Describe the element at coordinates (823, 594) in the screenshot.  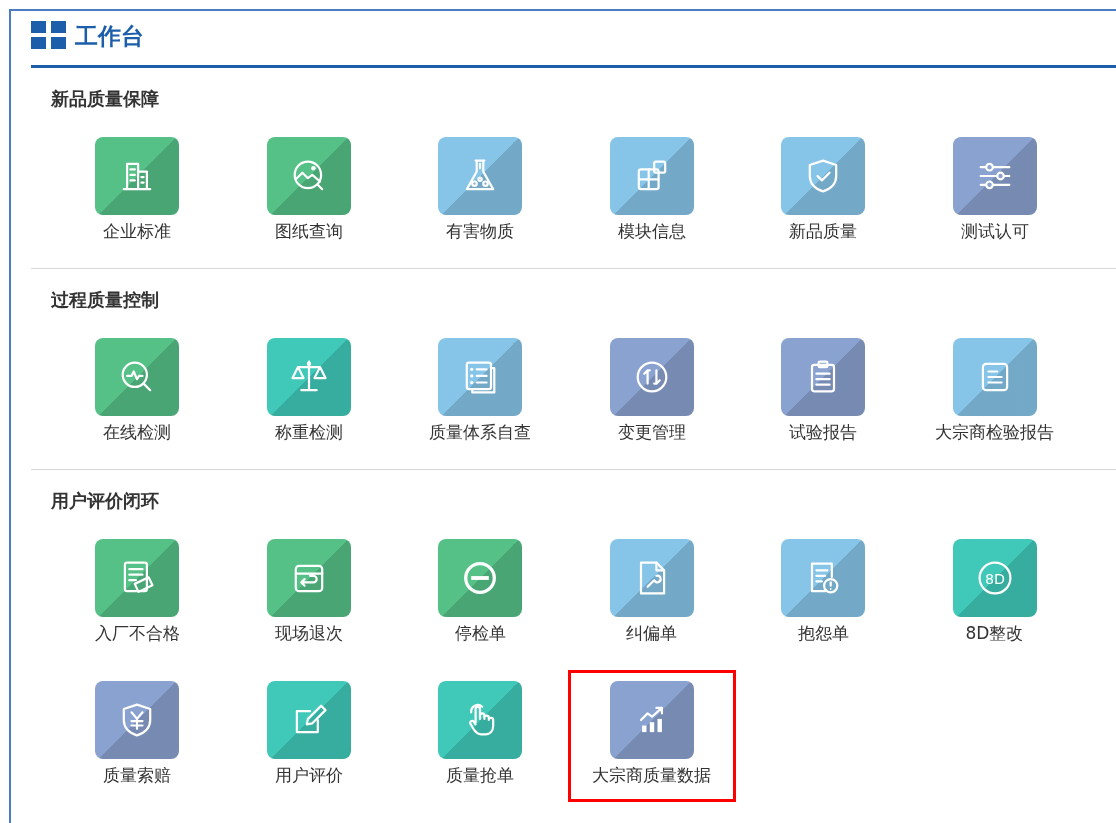
I see `app-shortcut: 抱怨单` at that location.